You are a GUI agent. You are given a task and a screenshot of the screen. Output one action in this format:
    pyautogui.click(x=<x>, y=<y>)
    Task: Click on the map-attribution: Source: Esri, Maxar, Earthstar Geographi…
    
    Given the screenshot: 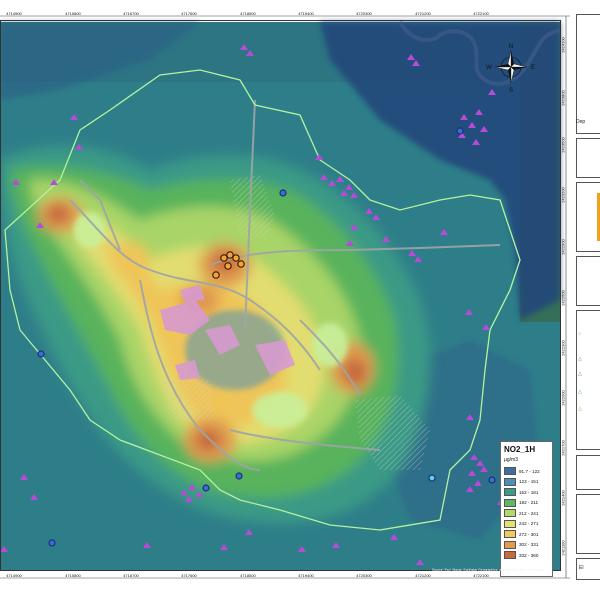 What is the action you would take?
    pyautogui.click(x=488, y=570)
    